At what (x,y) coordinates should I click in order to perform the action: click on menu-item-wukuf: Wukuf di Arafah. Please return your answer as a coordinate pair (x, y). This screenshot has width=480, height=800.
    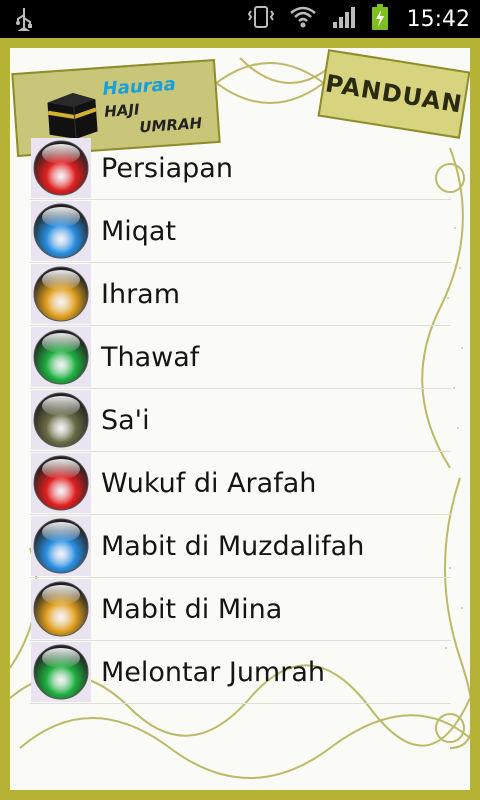
    Looking at the image, I should click on (240, 483).